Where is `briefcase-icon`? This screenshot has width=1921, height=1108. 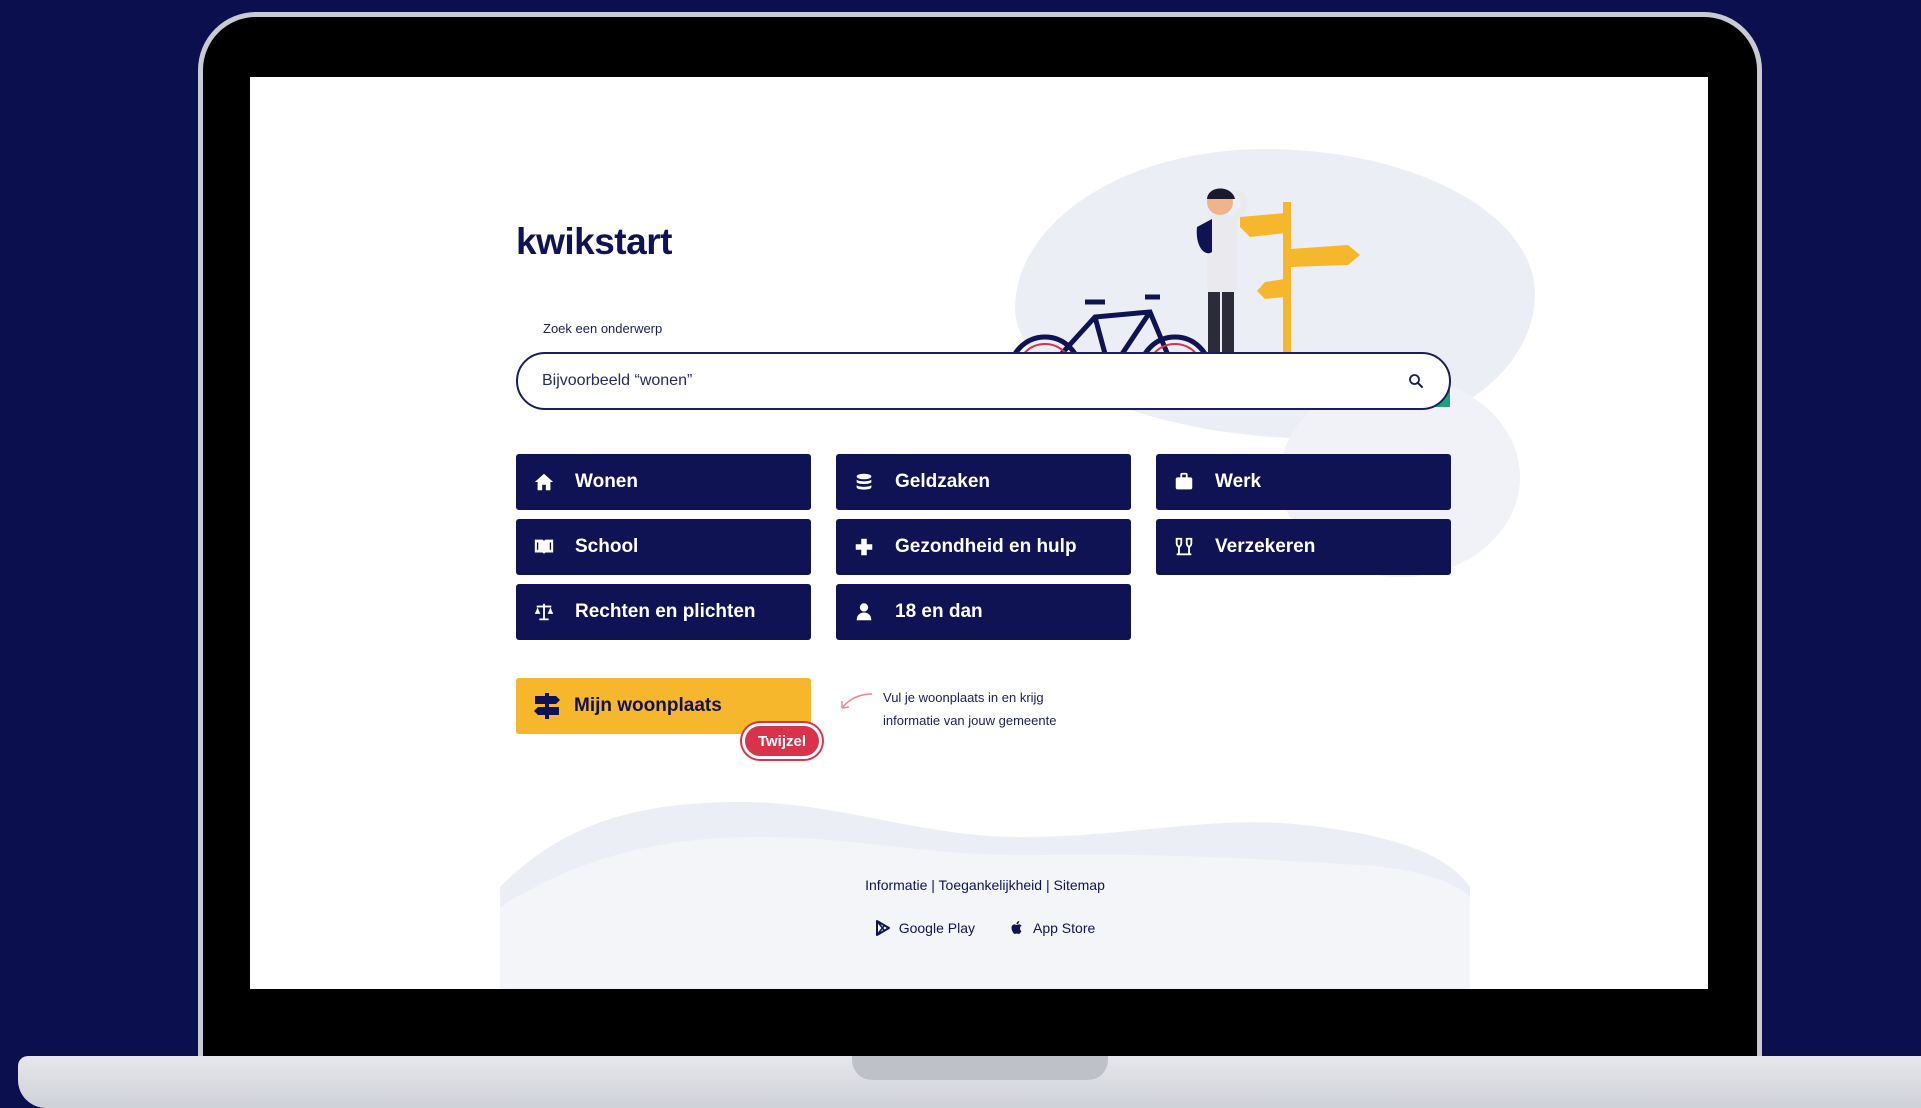 briefcase-icon is located at coordinates (1184, 482).